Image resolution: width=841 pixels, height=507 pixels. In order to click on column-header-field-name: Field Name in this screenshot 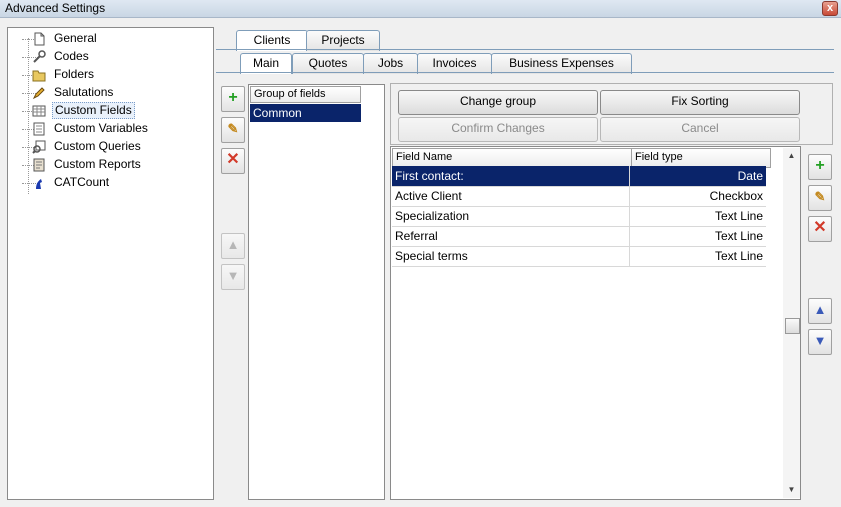, I will do `click(514, 158)`.